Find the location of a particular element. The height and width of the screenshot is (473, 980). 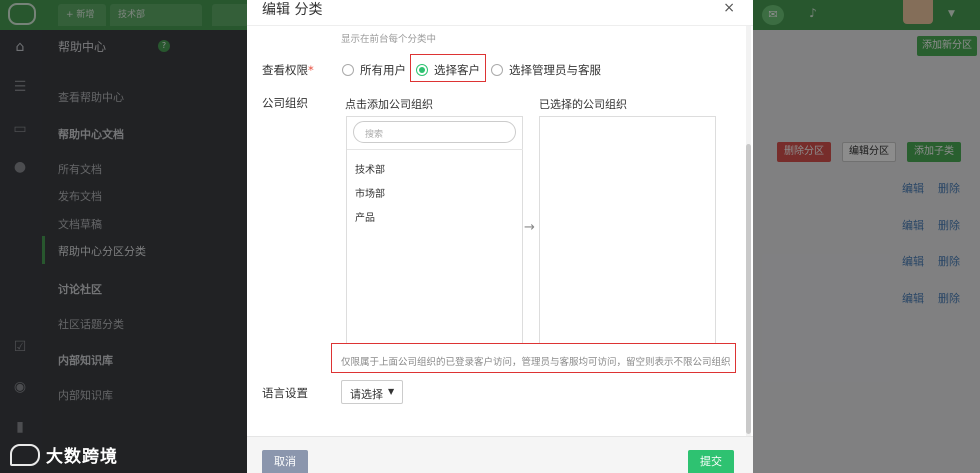

highlight-box is located at coordinates (448, 68).